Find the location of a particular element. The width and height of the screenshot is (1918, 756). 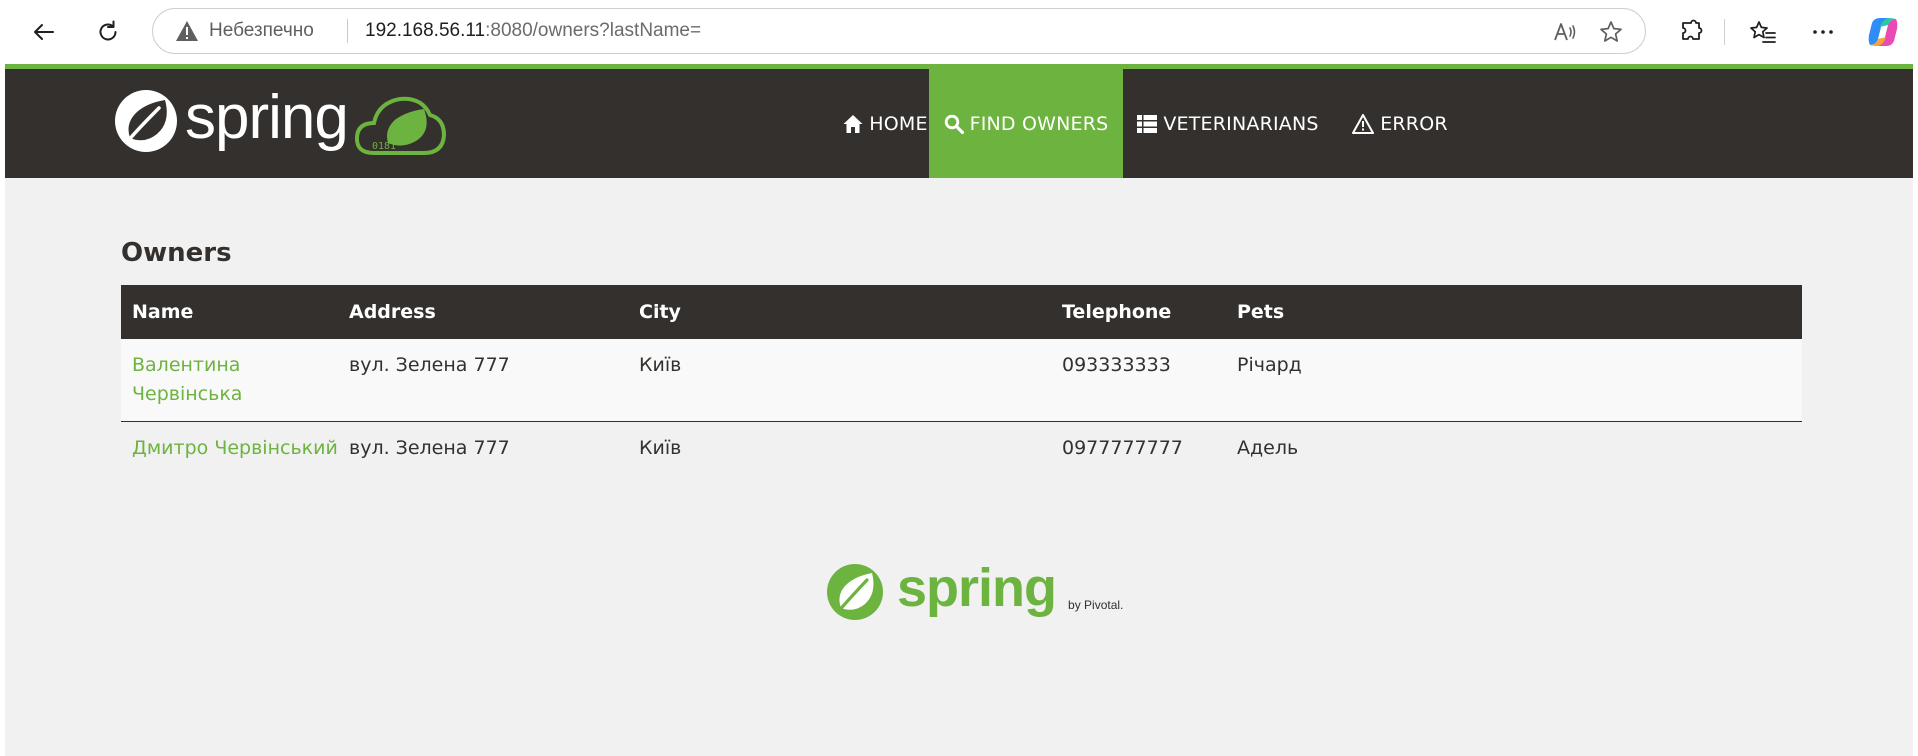

owner-telephone-cell: 093333333 is located at coordinates (1138, 380).